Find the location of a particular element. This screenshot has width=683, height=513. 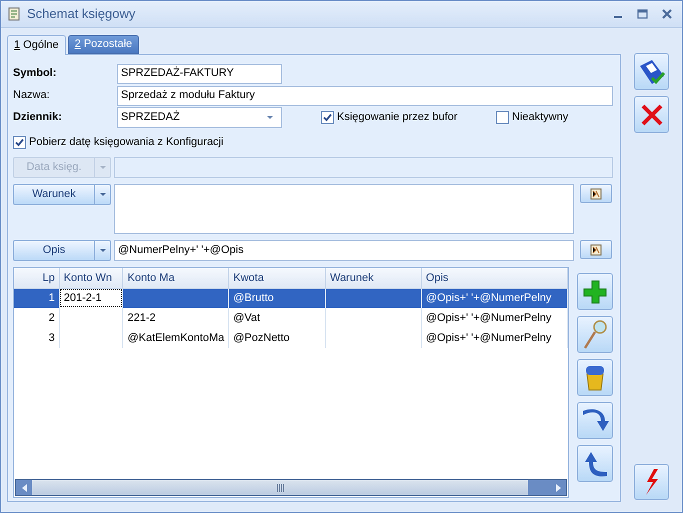

cross-icon is located at coordinates (652, 114).